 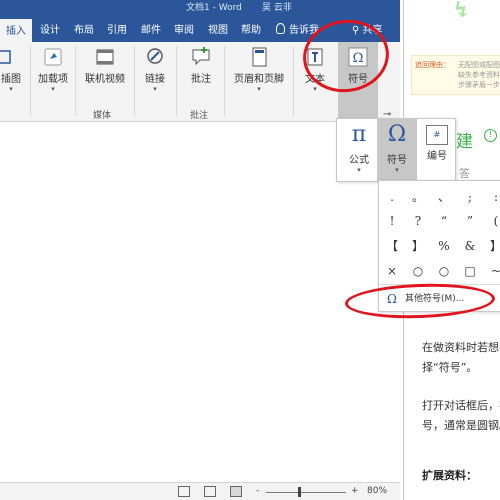 What do you see at coordinates (470, 197) in the screenshot?
I see `symbol-cell: ;` at bounding box center [470, 197].